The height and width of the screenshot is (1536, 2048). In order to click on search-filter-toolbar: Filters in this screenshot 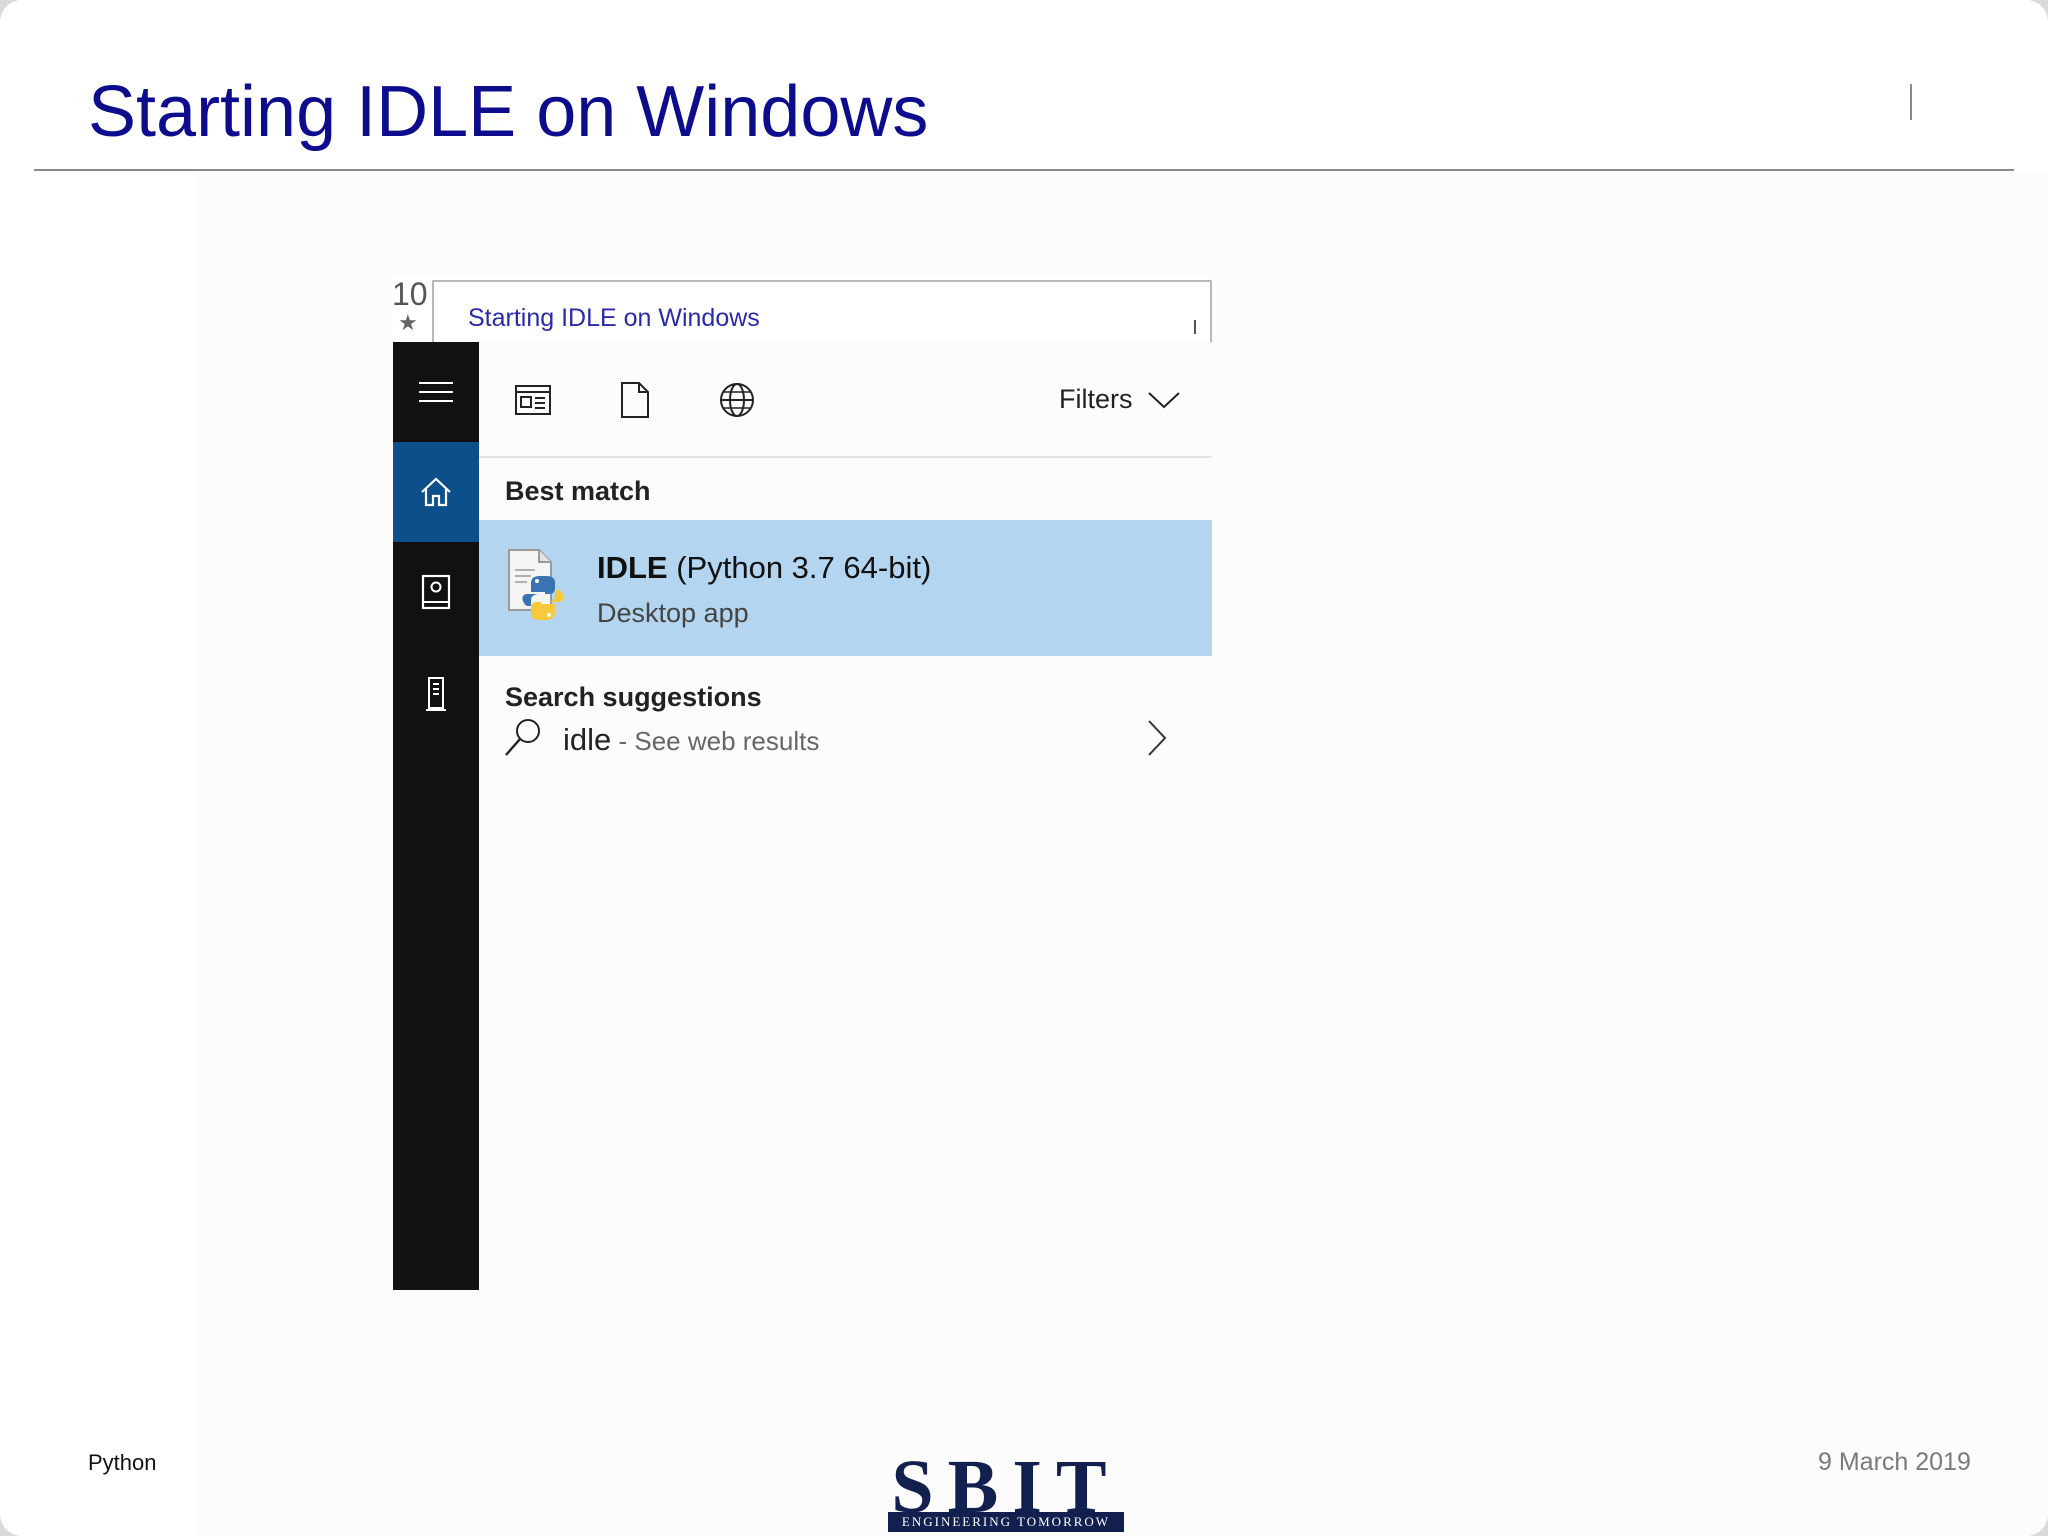, I will do `click(845, 400)`.